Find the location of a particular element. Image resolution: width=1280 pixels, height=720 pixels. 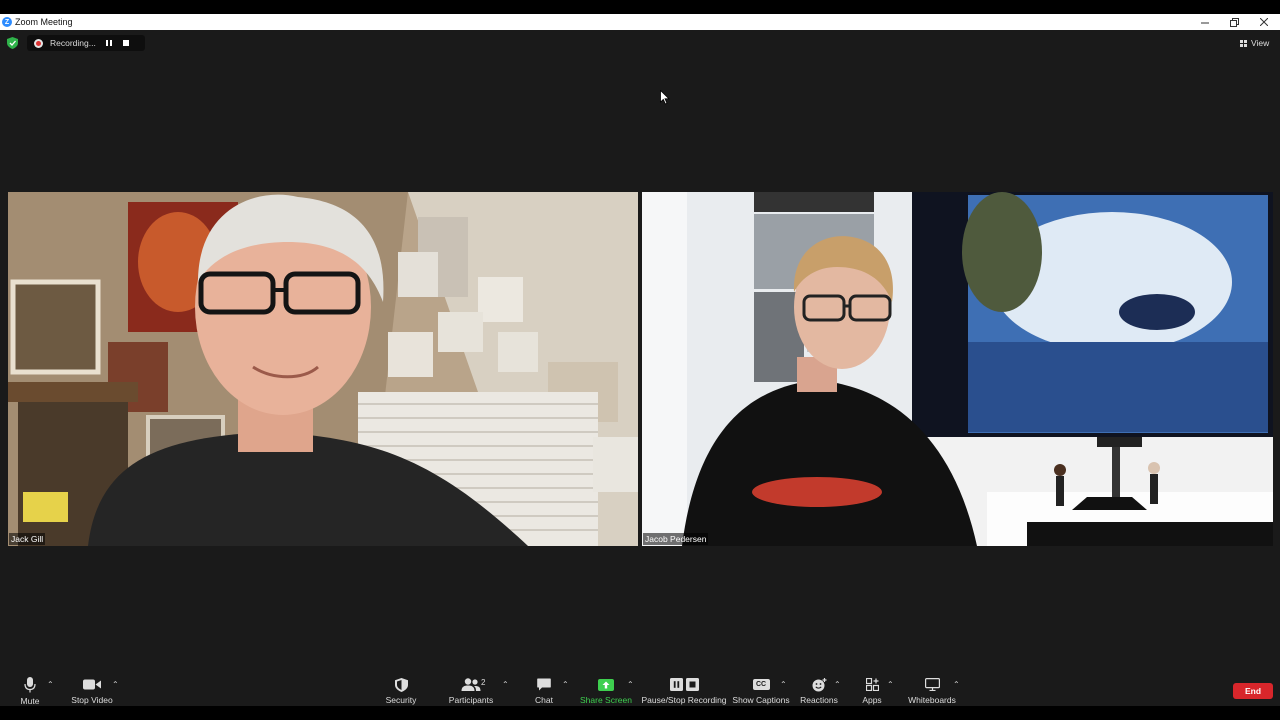

pause-recording-icon is located at coordinates (676, 684).